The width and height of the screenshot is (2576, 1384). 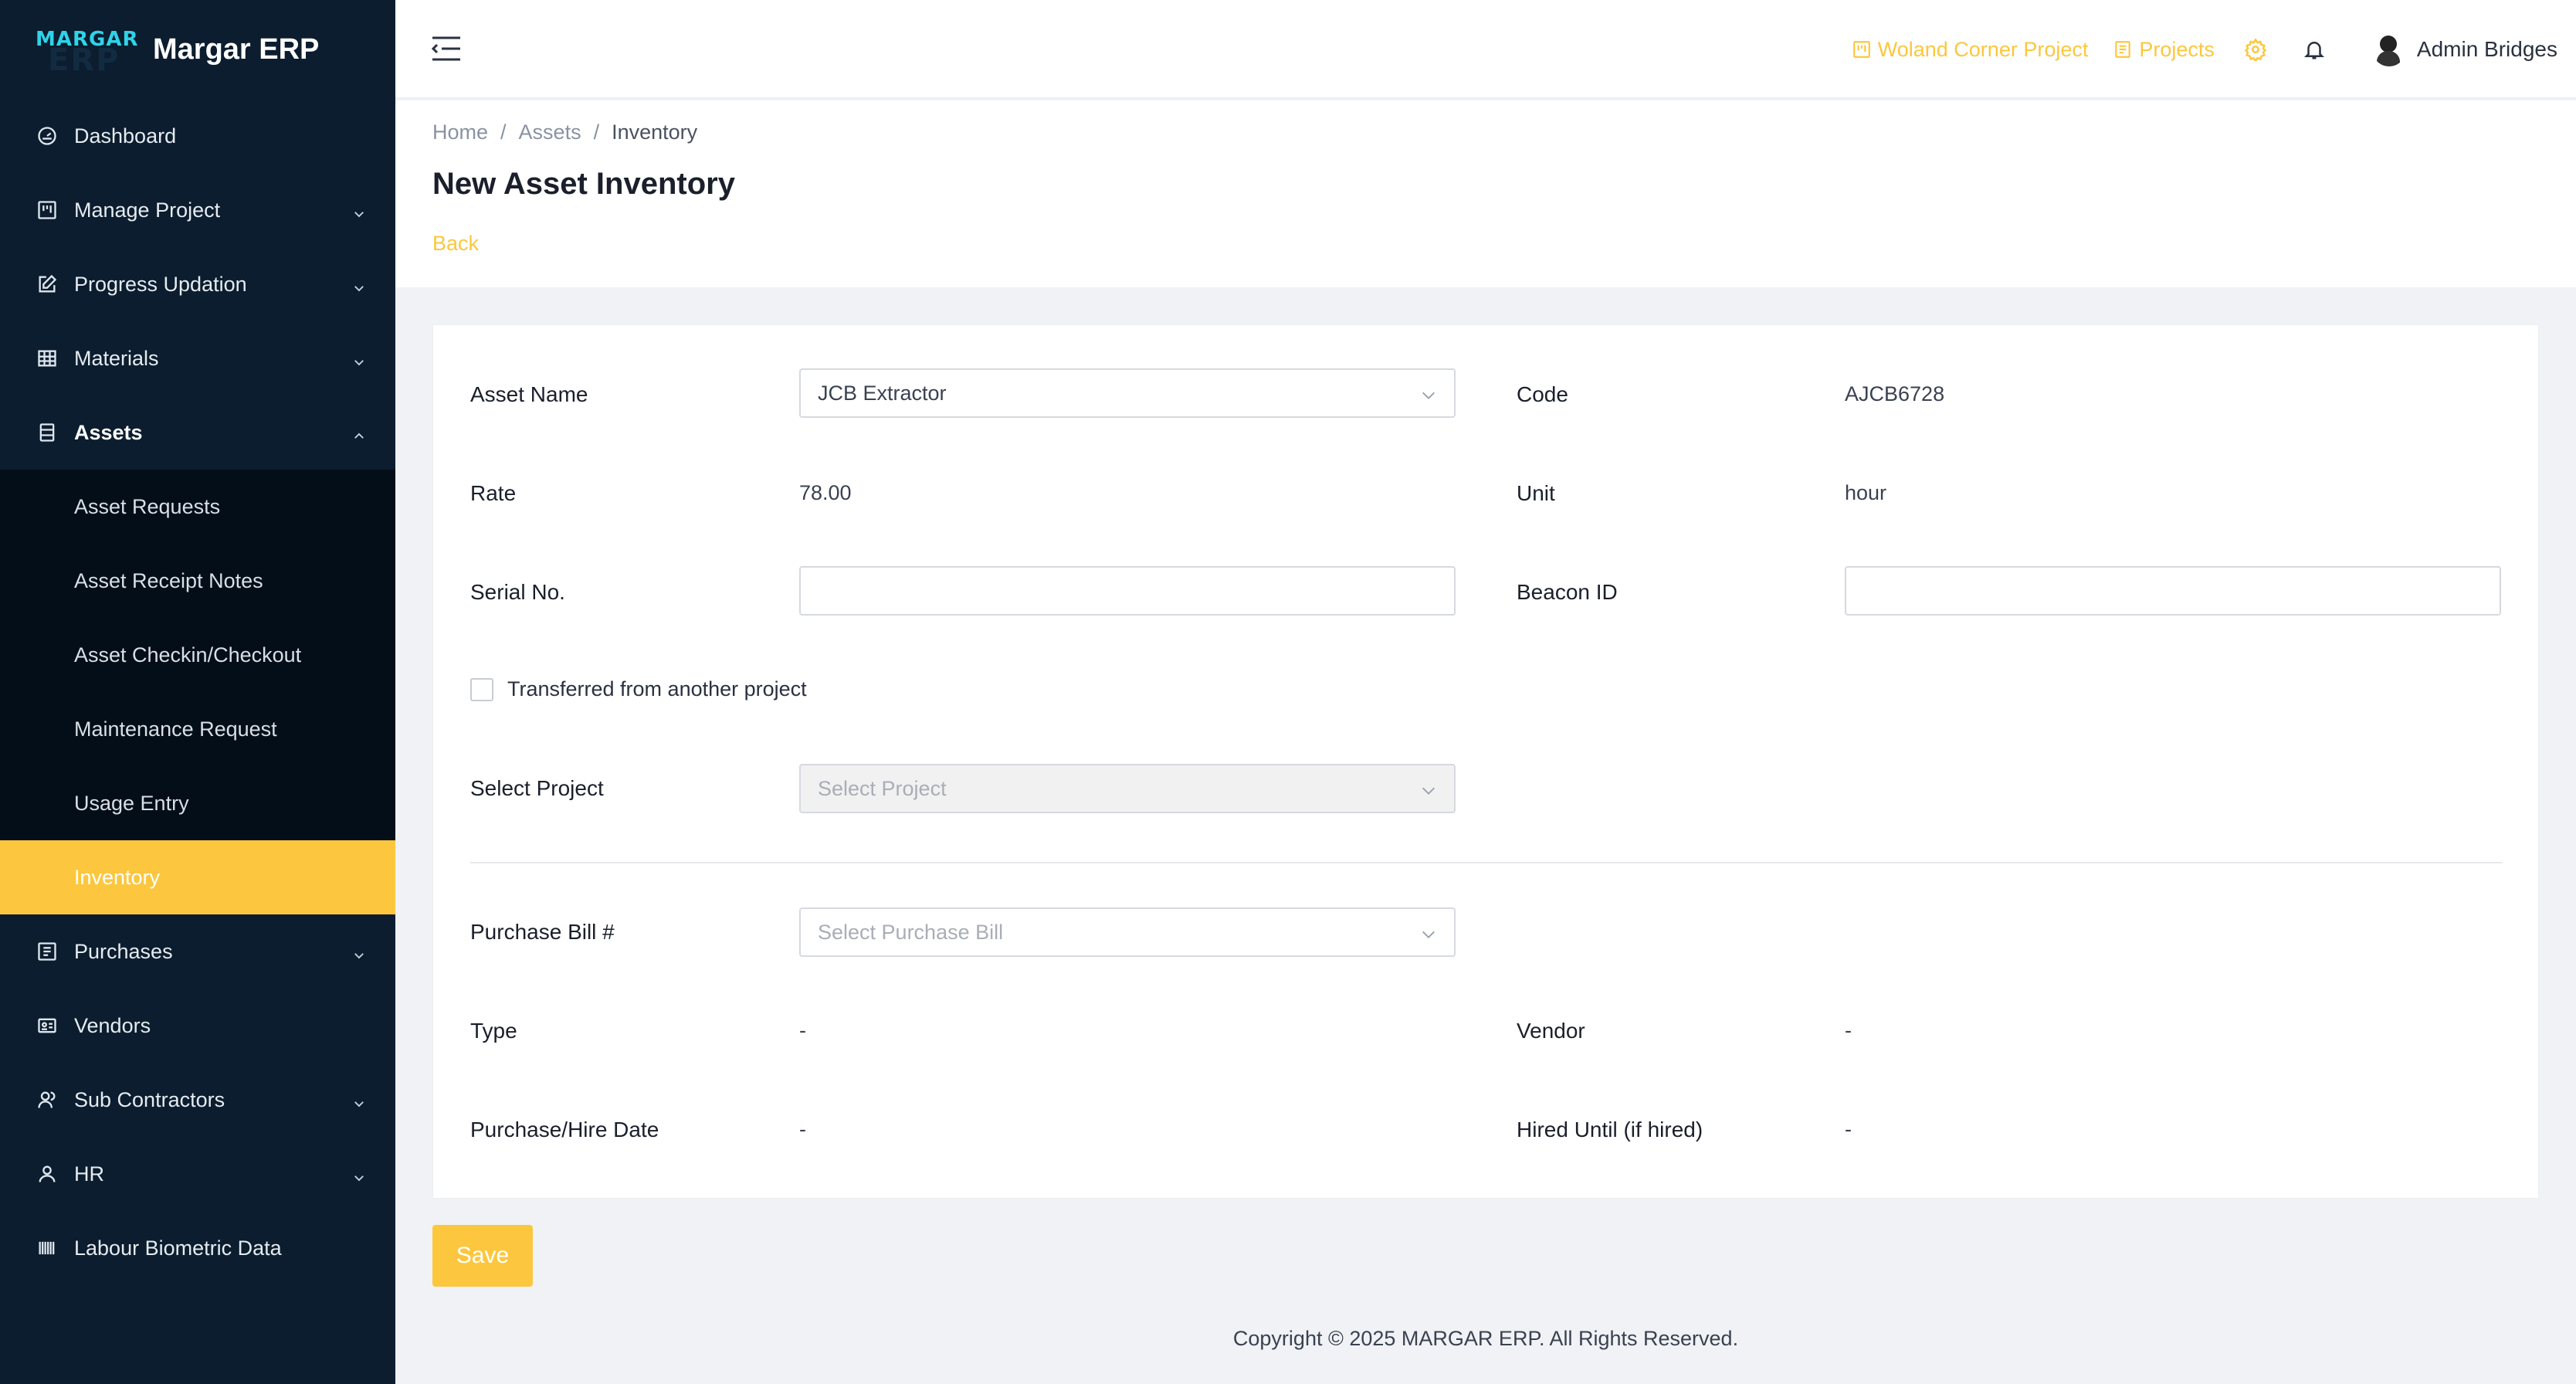 I want to click on purchase-date-value: -, so click(x=802, y=1129).